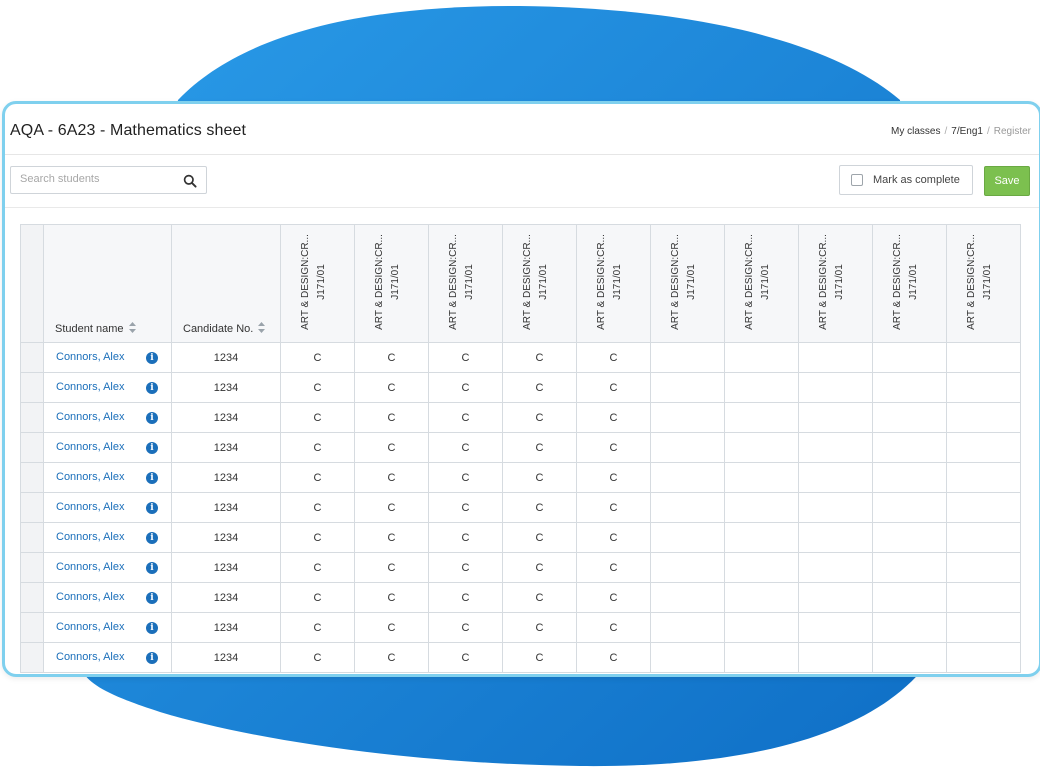 This screenshot has height=769, width=1040. What do you see at coordinates (262, 327) in the screenshot?
I see `sort-icon` at bounding box center [262, 327].